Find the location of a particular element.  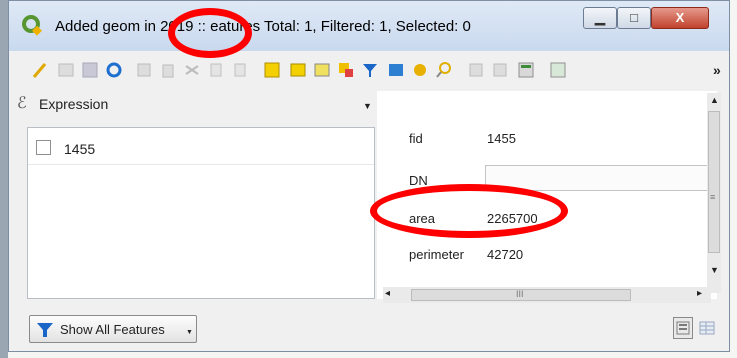

expression-select-icon is located at coordinates (272, 70).